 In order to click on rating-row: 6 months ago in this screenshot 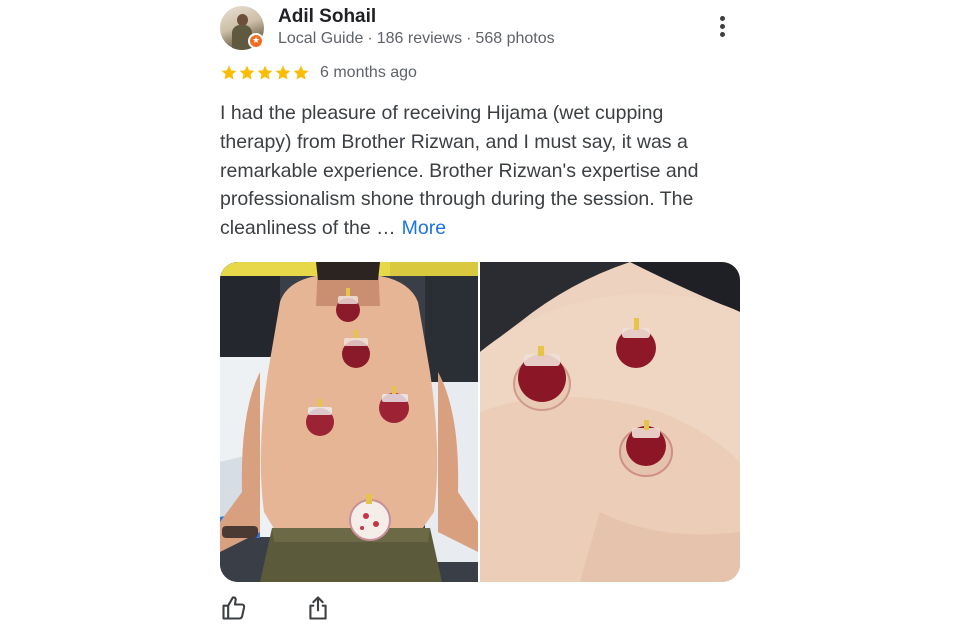, I will do `click(318, 73)`.